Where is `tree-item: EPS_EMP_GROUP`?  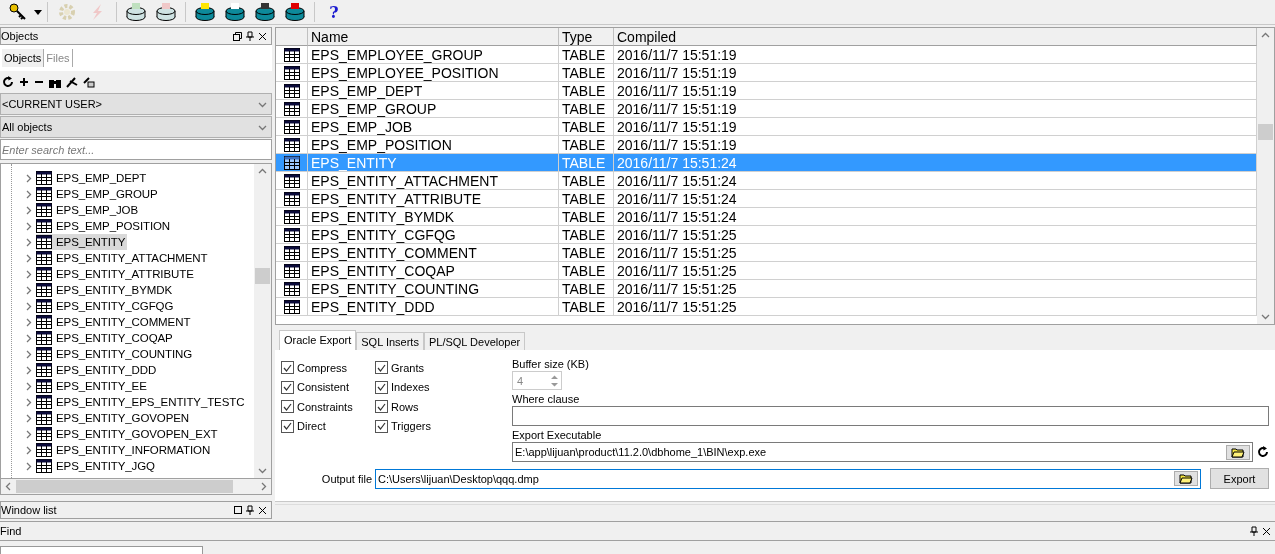 tree-item: EPS_EMP_GROUP is located at coordinates (98, 194).